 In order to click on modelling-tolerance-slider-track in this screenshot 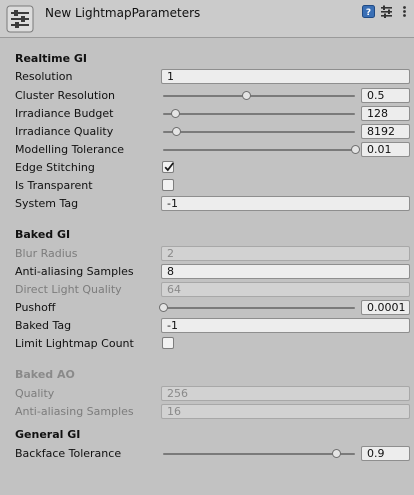, I will do `click(259, 150)`.